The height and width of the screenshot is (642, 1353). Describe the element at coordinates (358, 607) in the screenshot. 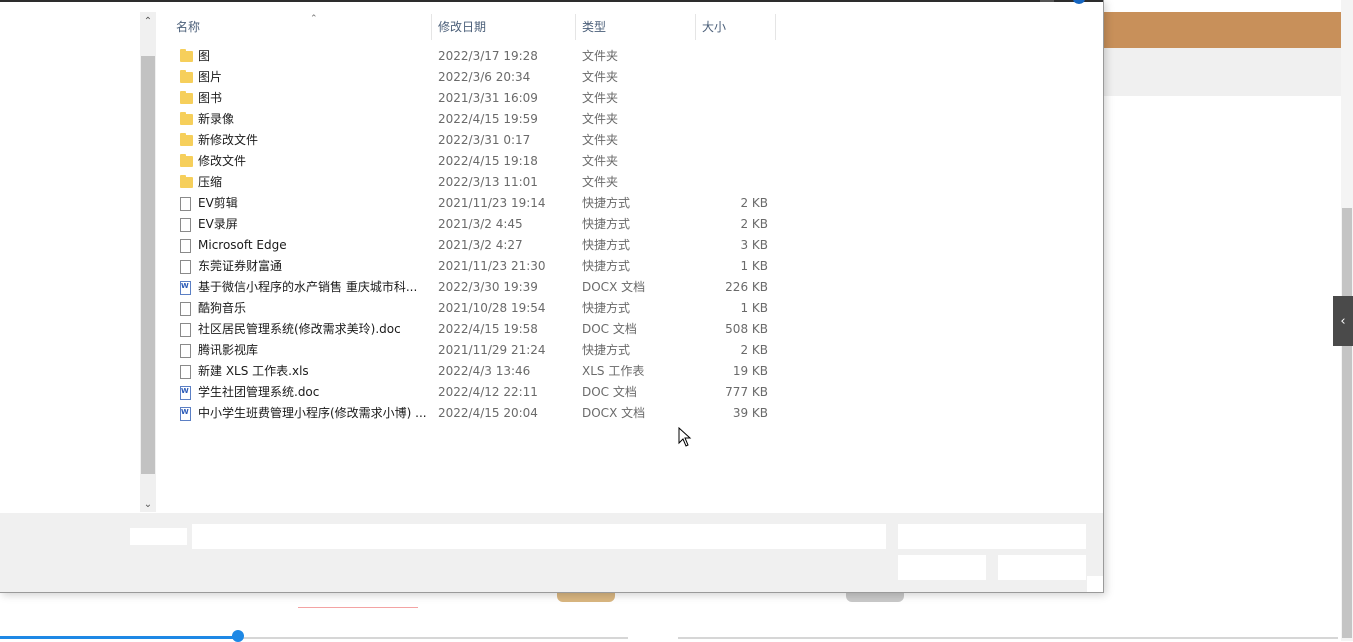

I see `bg-underline` at that location.